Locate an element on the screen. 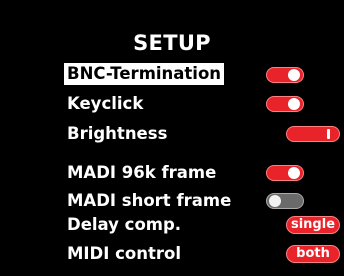 Image resolution: width=344 pixels, height=276 pixels. setting-row-keyclick: Keyclick is located at coordinates (195, 104).